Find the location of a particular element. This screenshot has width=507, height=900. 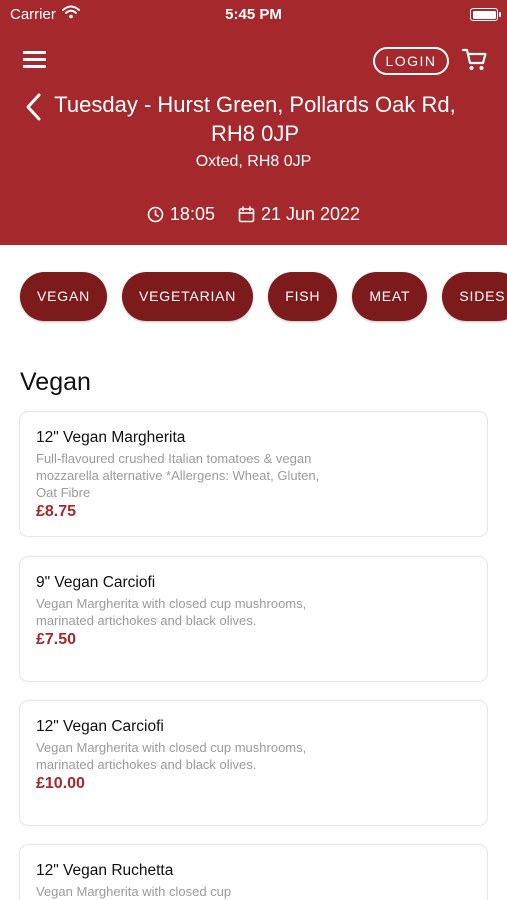

category-chip-sides: SIDES is located at coordinates (474, 296).